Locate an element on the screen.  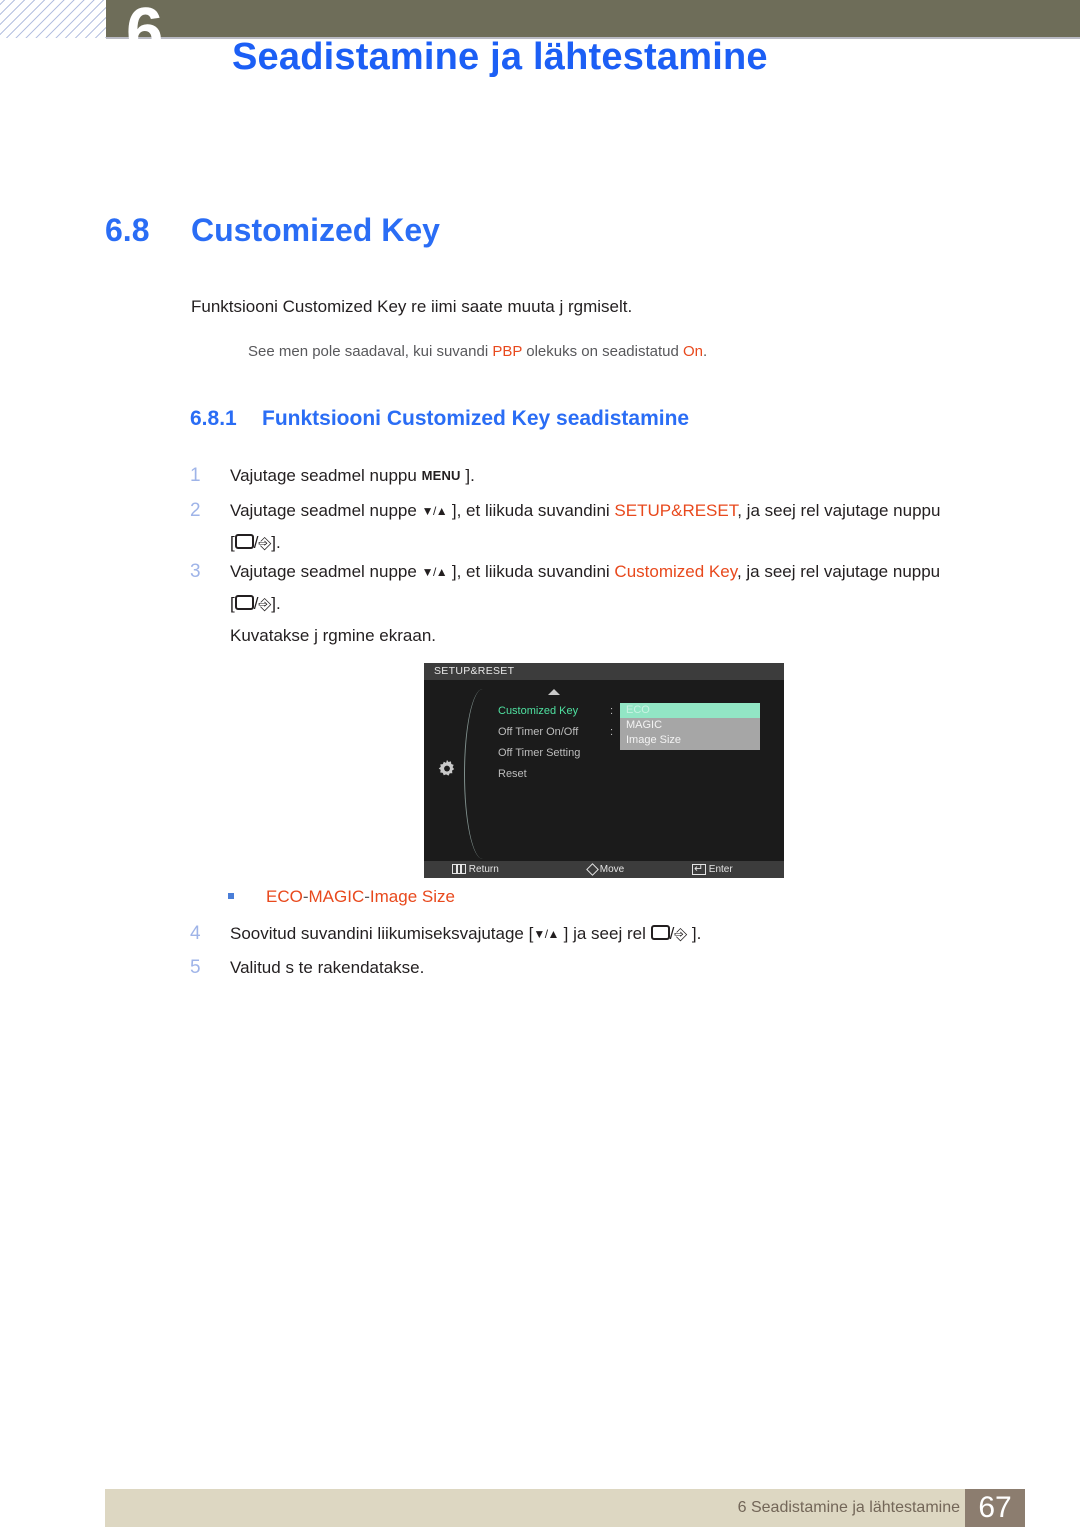
osd-menu-item-reset: Reset is located at coordinates (573, 774).